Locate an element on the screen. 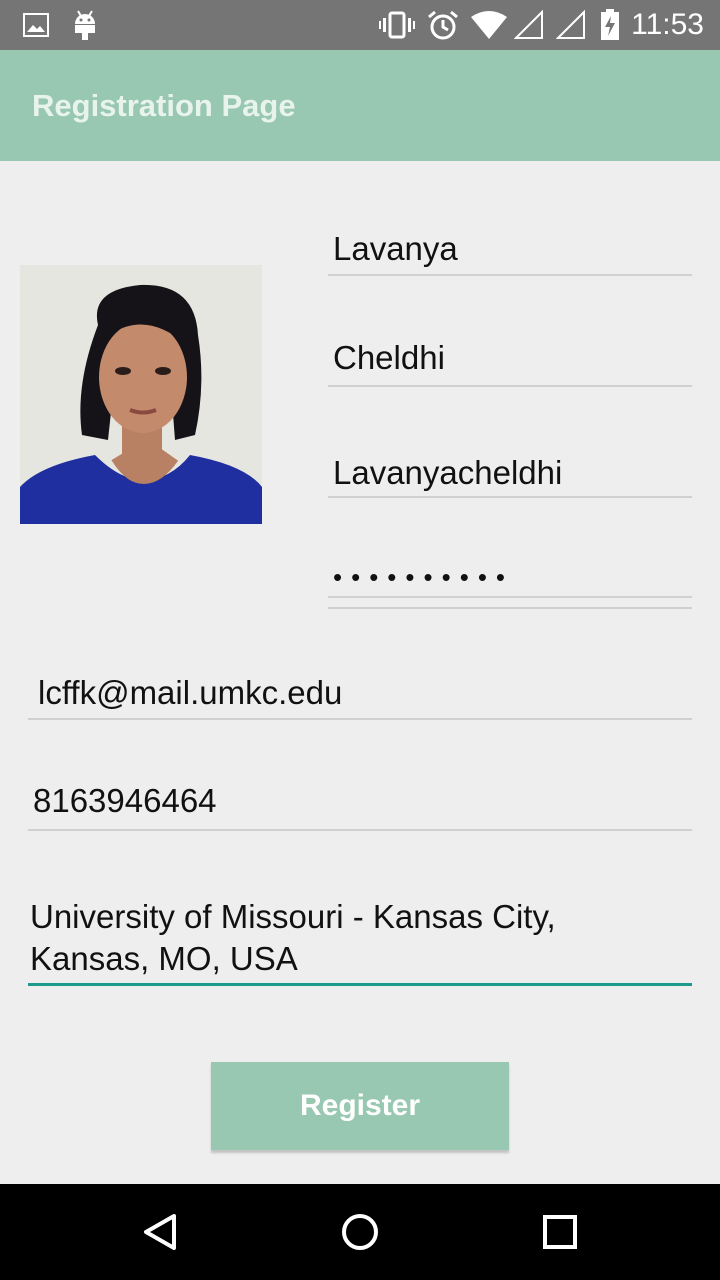  first-name-field: Lavanya is located at coordinates (510, 254).